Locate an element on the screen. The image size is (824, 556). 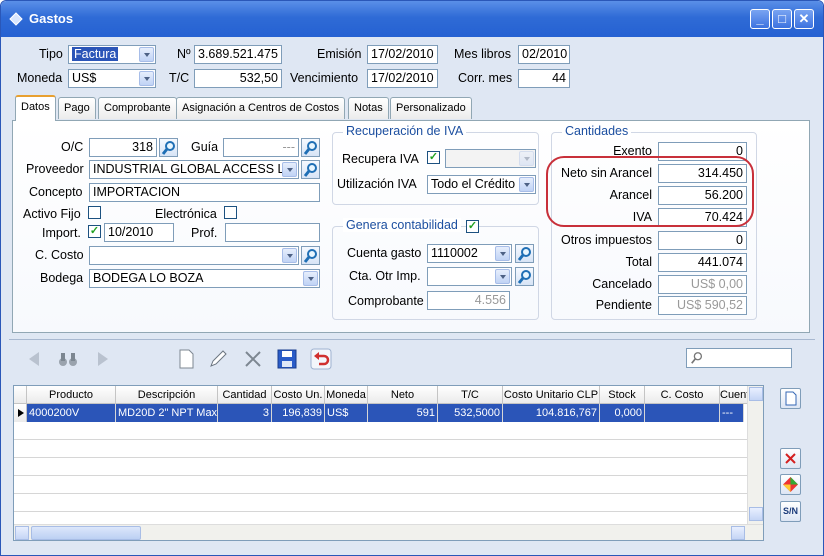
prev-record-icon is located at coordinates (35, 359).